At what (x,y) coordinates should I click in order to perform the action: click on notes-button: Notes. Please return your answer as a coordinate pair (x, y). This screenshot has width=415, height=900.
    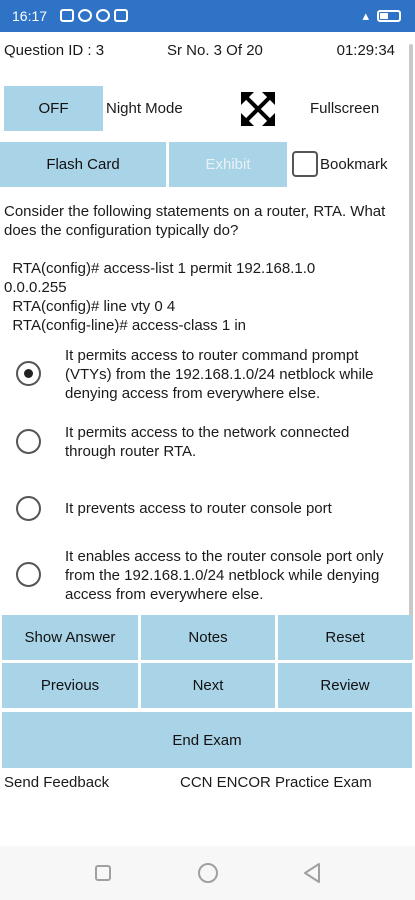
    Looking at the image, I should click on (208, 637).